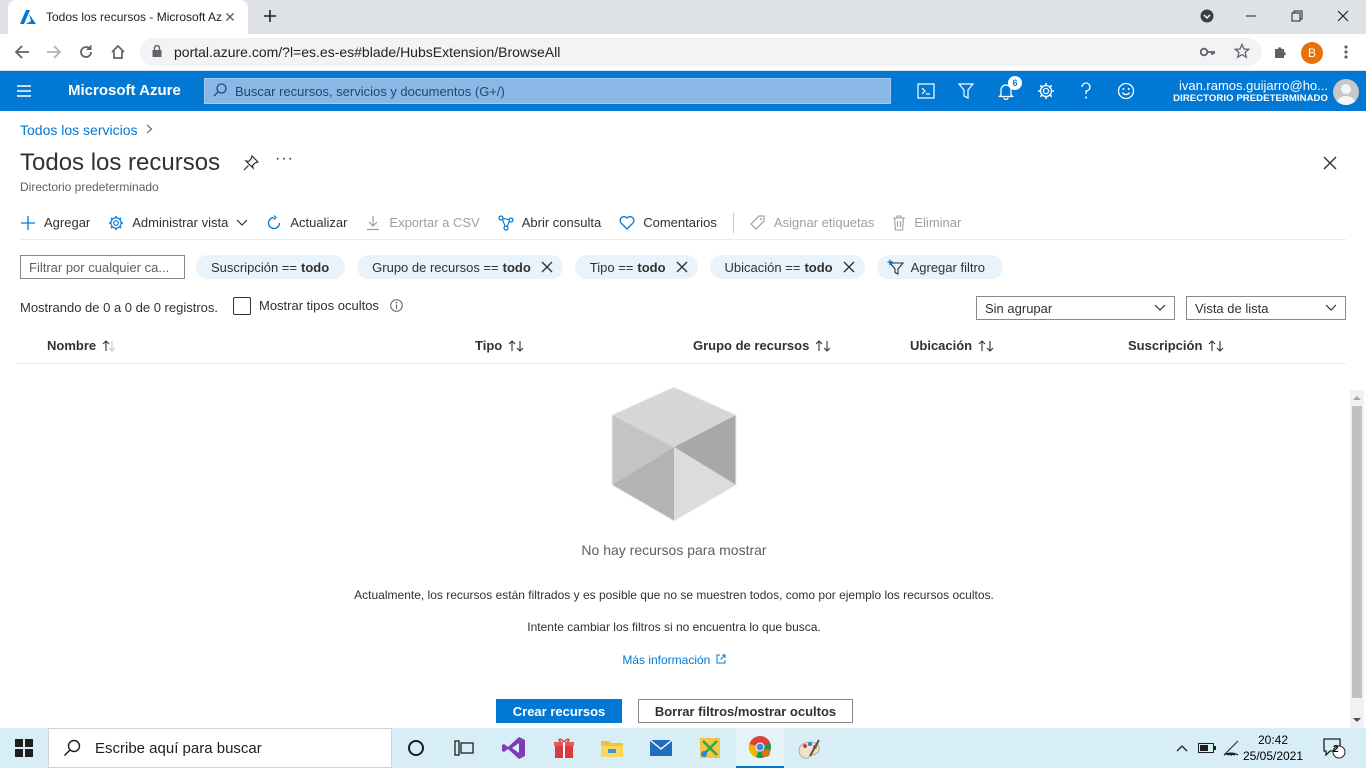 This screenshot has height=768, width=1366. Describe the element at coordinates (319, 305) in the screenshot. I see `show-hidden-label: Mostrar tipos ocultos` at that location.